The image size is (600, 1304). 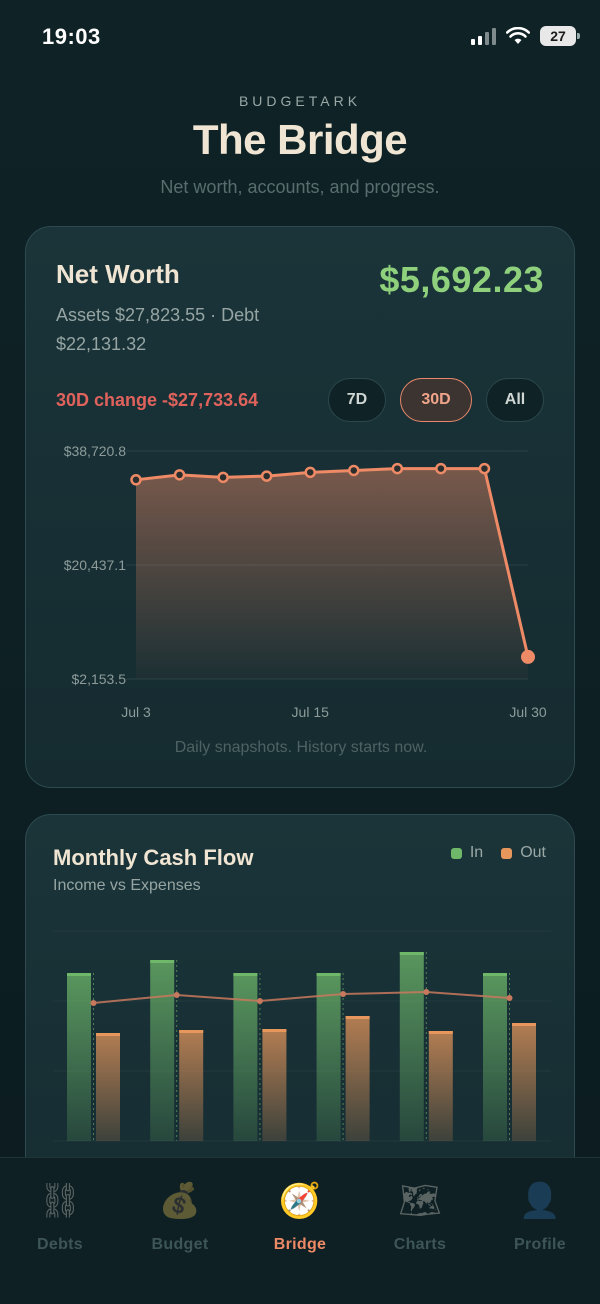 What do you see at coordinates (60, 1244) in the screenshot?
I see `tab-label: Debts` at bounding box center [60, 1244].